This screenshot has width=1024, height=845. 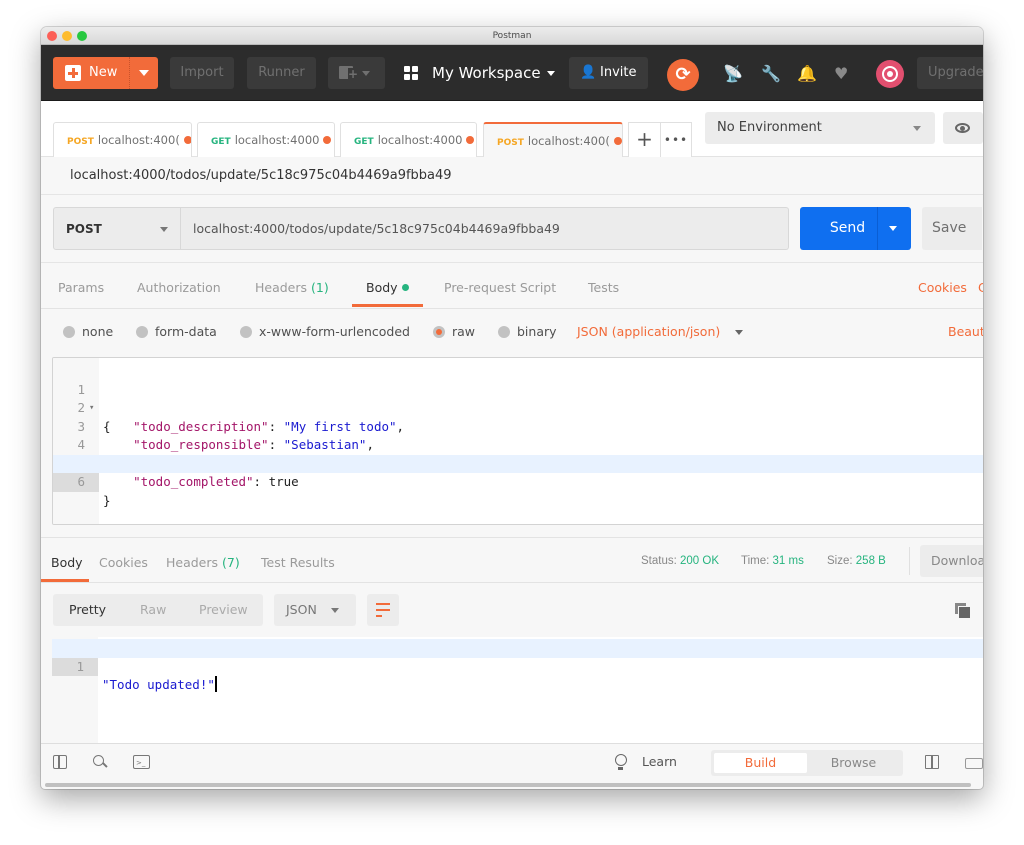 What do you see at coordinates (683, 75) in the screenshot?
I see `sync-icon: ⟳` at bounding box center [683, 75].